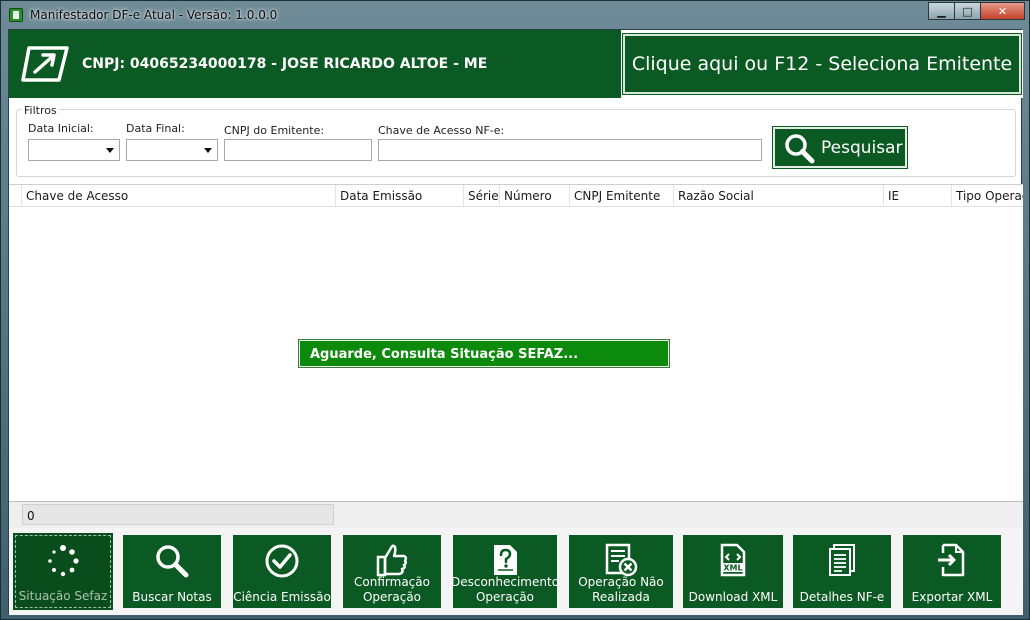 The width and height of the screenshot is (1030, 620). What do you see at coordinates (505, 560) in the screenshot?
I see `question-document-icon` at bounding box center [505, 560].